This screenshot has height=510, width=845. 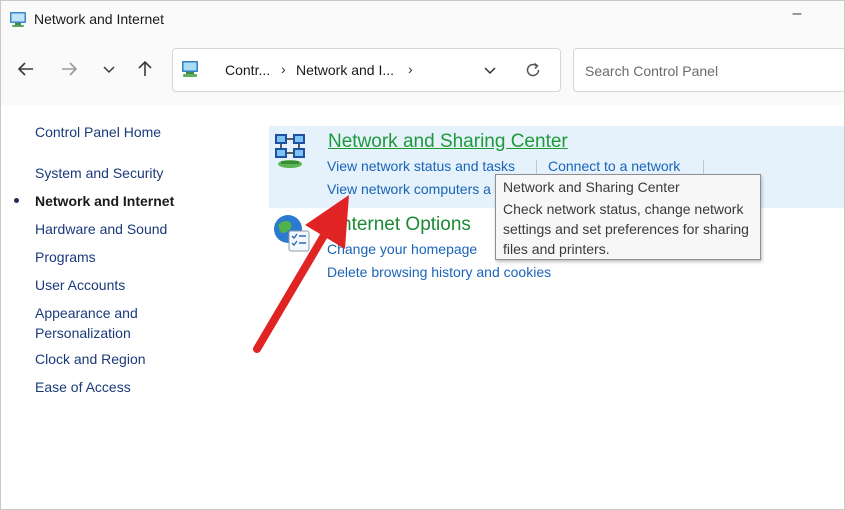 What do you see at coordinates (86, 313) in the screenshot?
I see `sidebar-item-appearance-and-personalization: Appearance and` at bounding box center [86, 313].